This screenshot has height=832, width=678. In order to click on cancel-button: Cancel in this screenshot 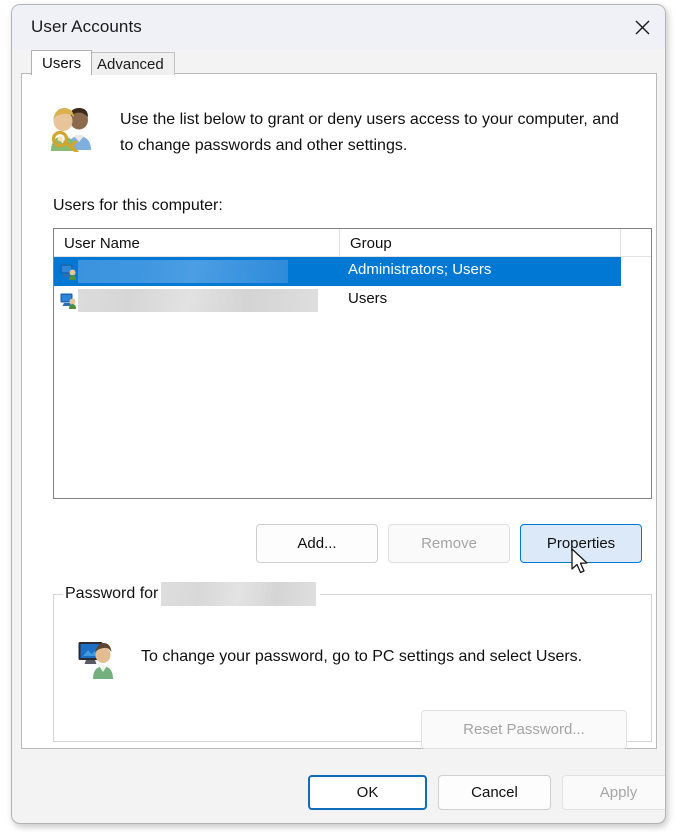, I will do `click(494, 792)`.